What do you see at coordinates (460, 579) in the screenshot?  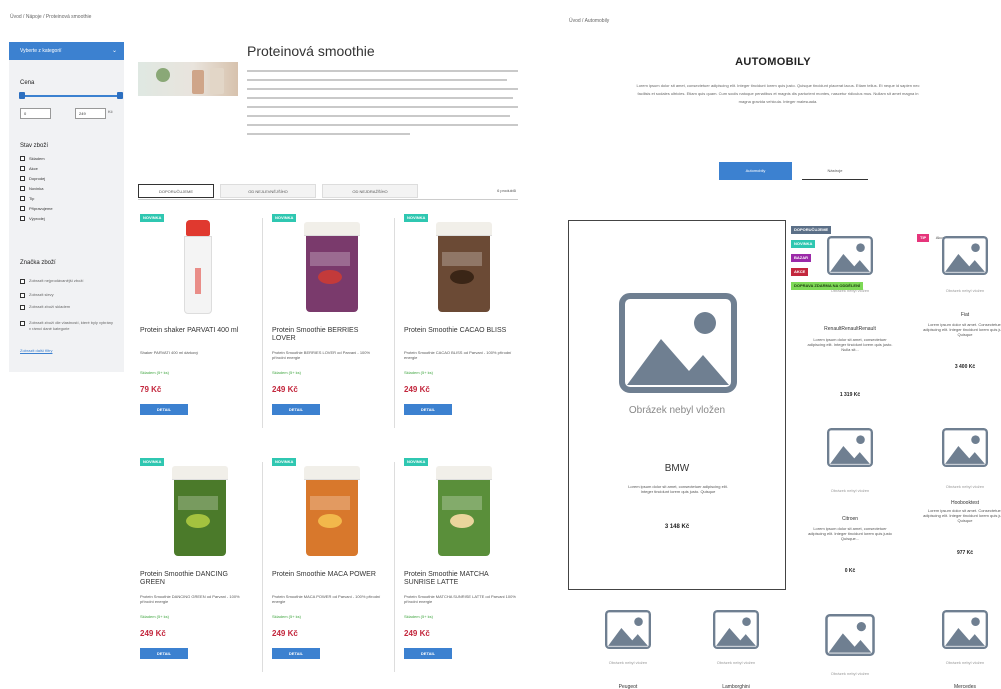 I see `product-name: Protein Smoothie MATCHA SUNRISE LATTE` at bounding box center [460, 579].